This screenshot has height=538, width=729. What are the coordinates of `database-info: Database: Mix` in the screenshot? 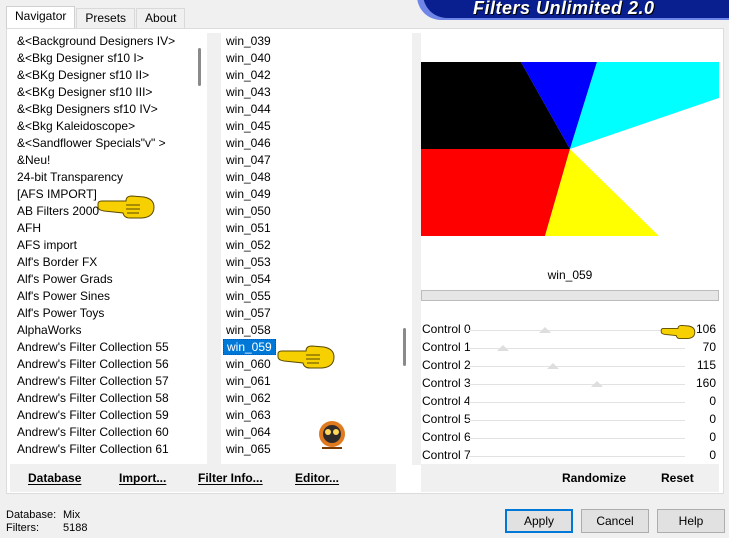 It's located at (43, 515).